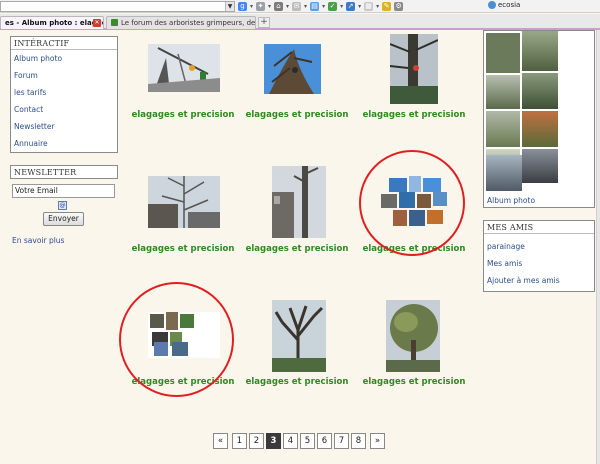 This screenshot has height=464, width=600. Describe the element at coordinates (358, 441) in the screenshot. I see `page-8: 8` at that location.